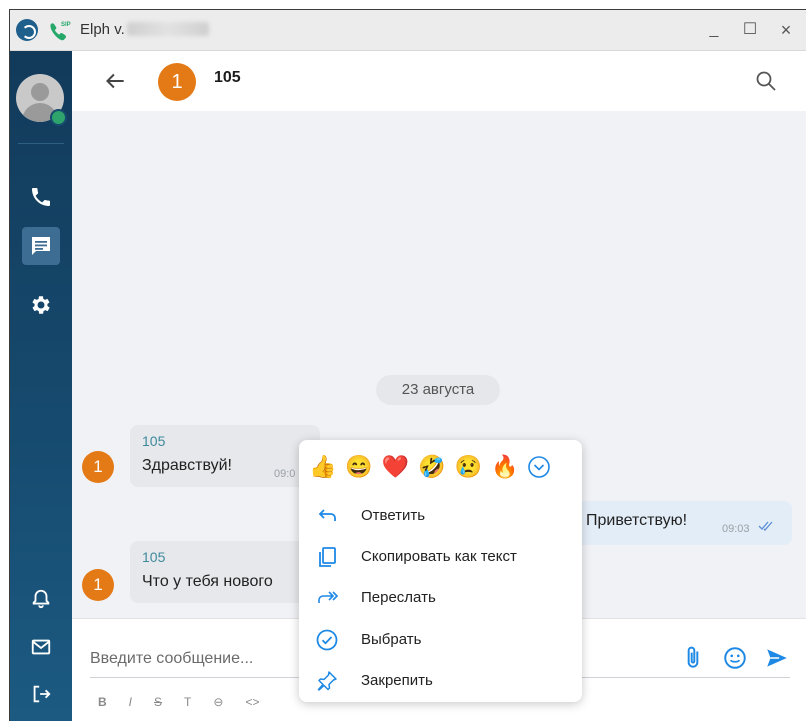  Describe the element at coordinates (786, 30) in the screenshot. I see `close-button: ×` at that location.